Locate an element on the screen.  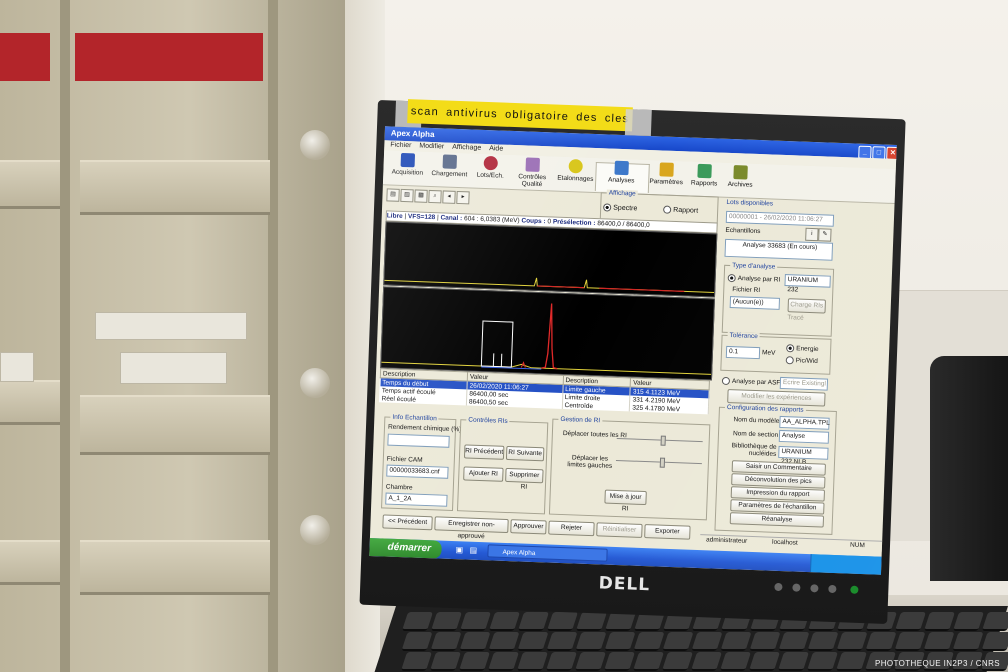
fichier-cam-field: 00000033683.cnf is located at coordinates (417, 471).